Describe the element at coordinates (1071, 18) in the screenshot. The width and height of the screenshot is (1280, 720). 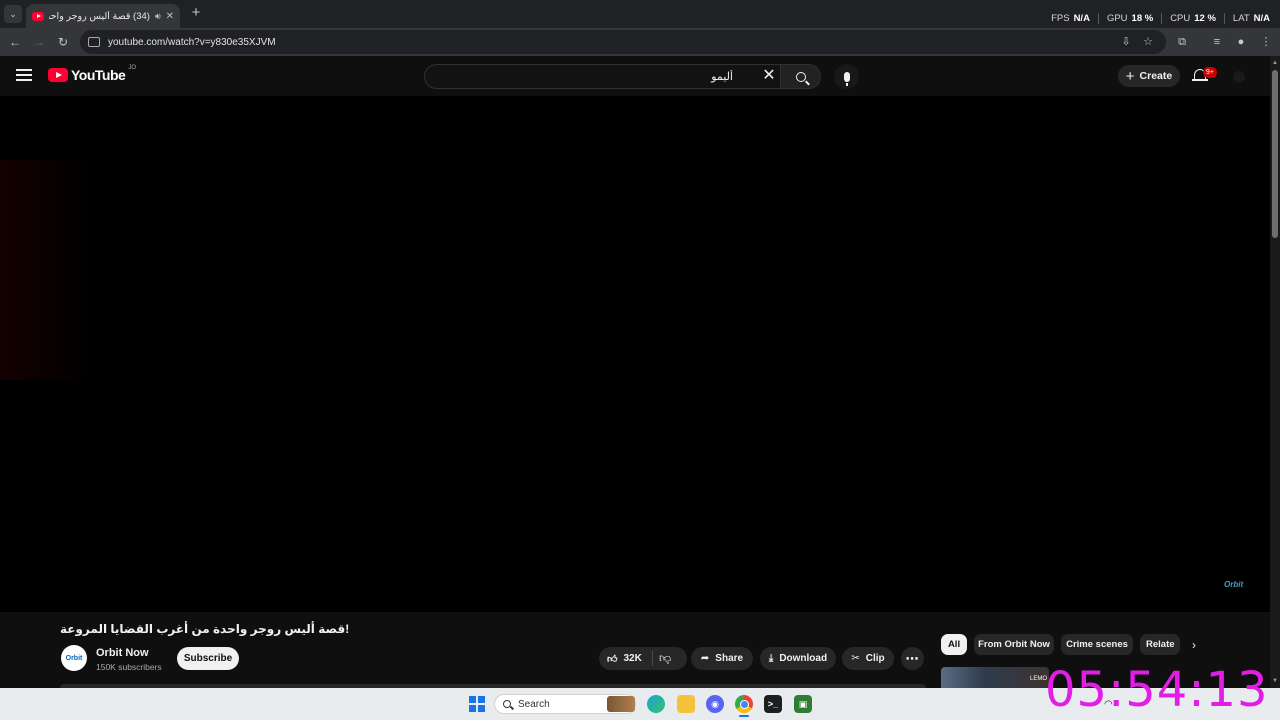
I see `perf-fps: FPS N/A` at that location.